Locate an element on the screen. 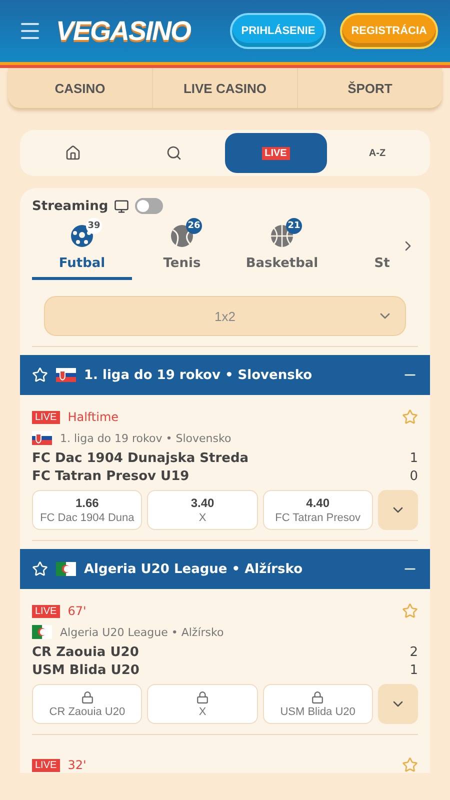 The height and width of the screenshot is (800, 450). quick-nav-tab: A-Z is located at coordinates (377, 153).